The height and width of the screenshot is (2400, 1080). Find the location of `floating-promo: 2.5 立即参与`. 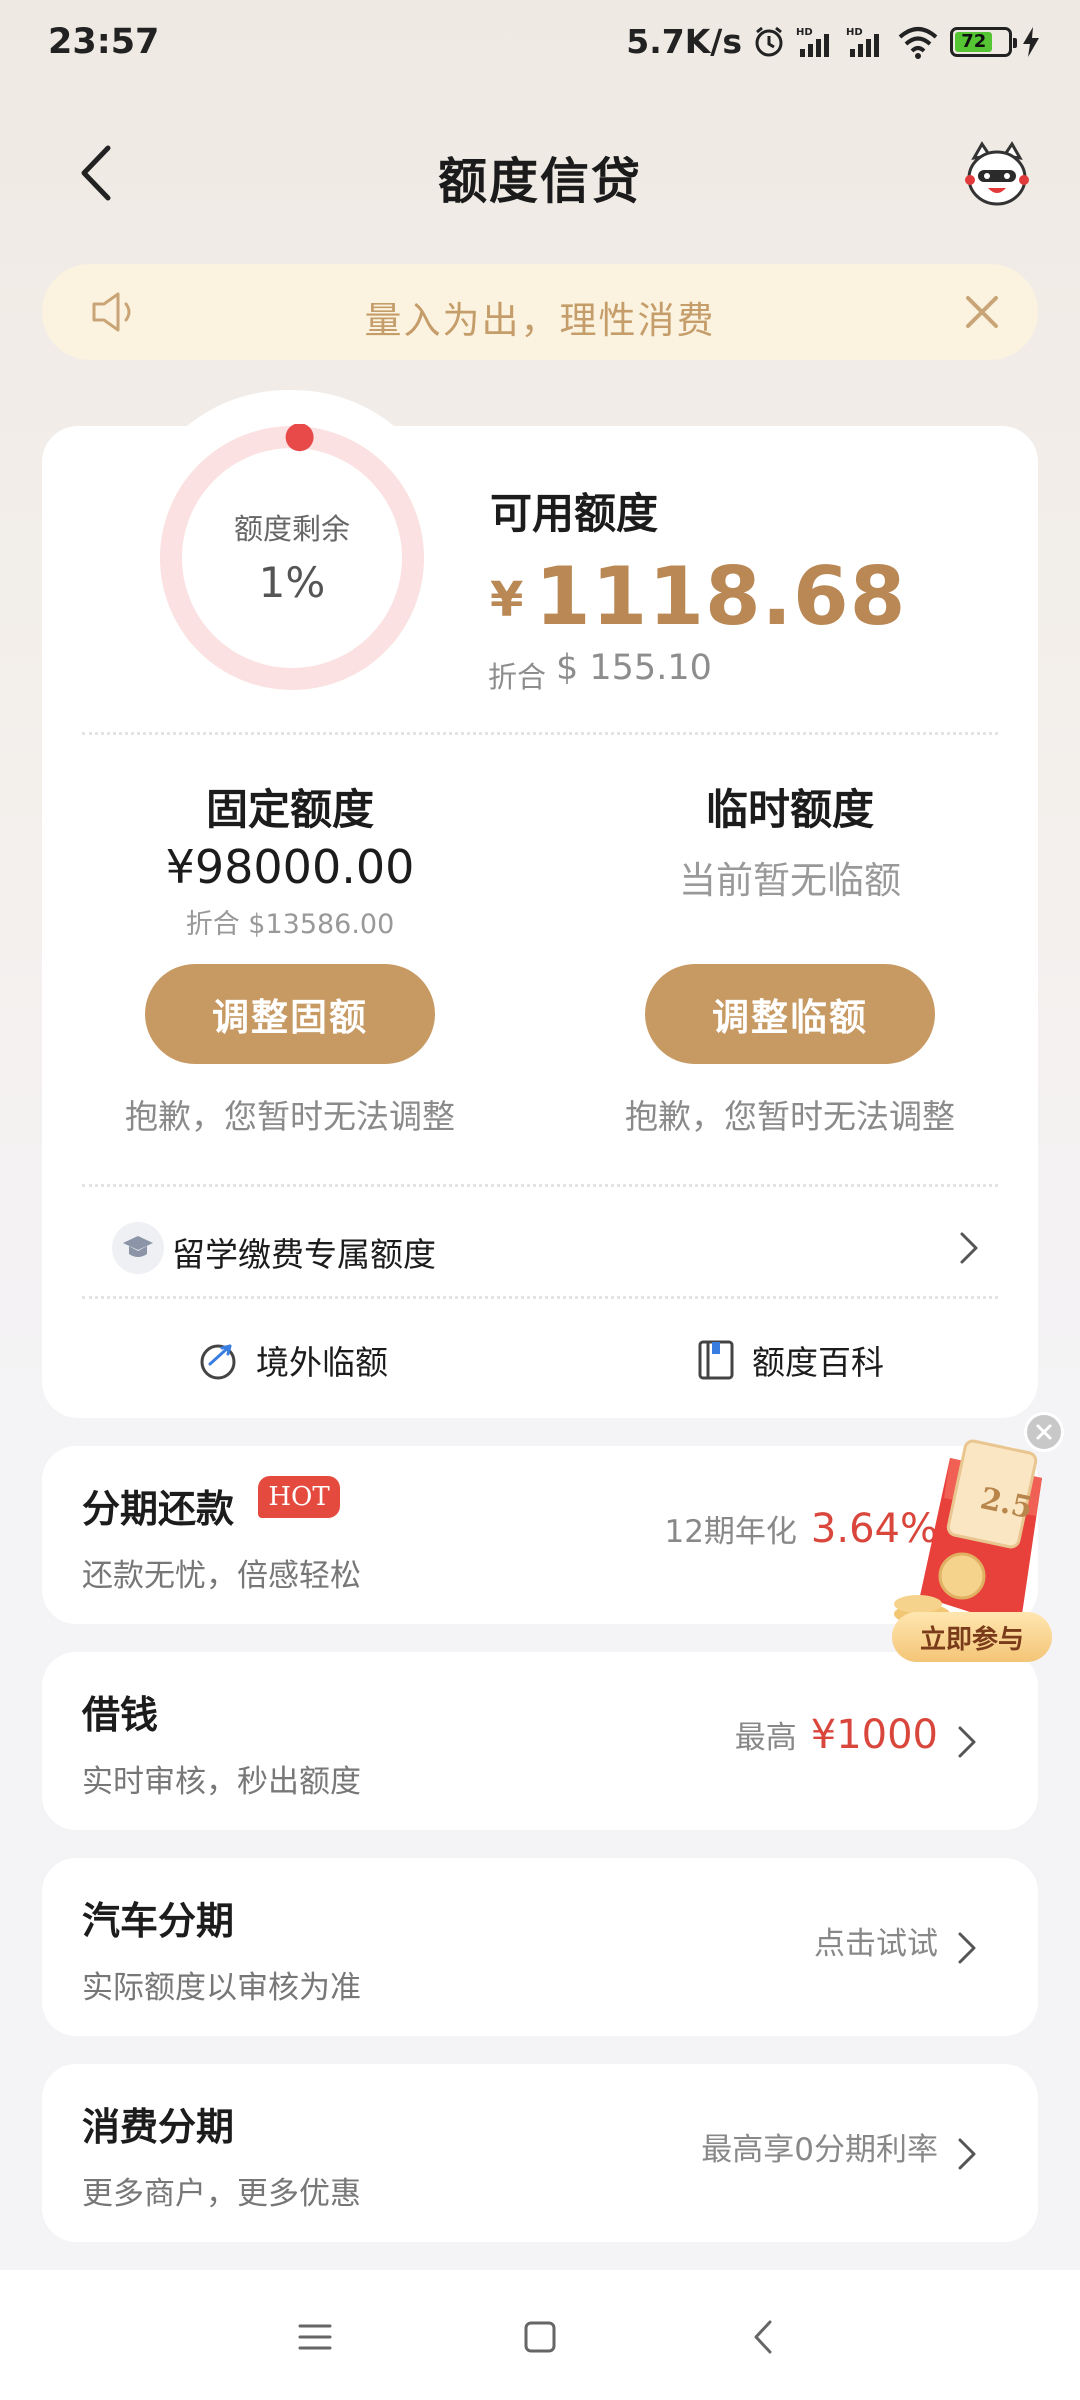

floating-promo: 2.5 立即参与 is located at coordinates (976, 1536).